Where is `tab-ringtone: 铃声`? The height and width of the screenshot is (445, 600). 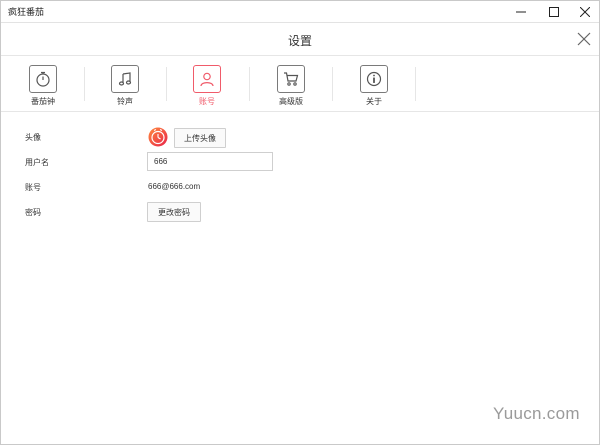 tab-ringtone: 铃声 is located at coordinates (125, 85).